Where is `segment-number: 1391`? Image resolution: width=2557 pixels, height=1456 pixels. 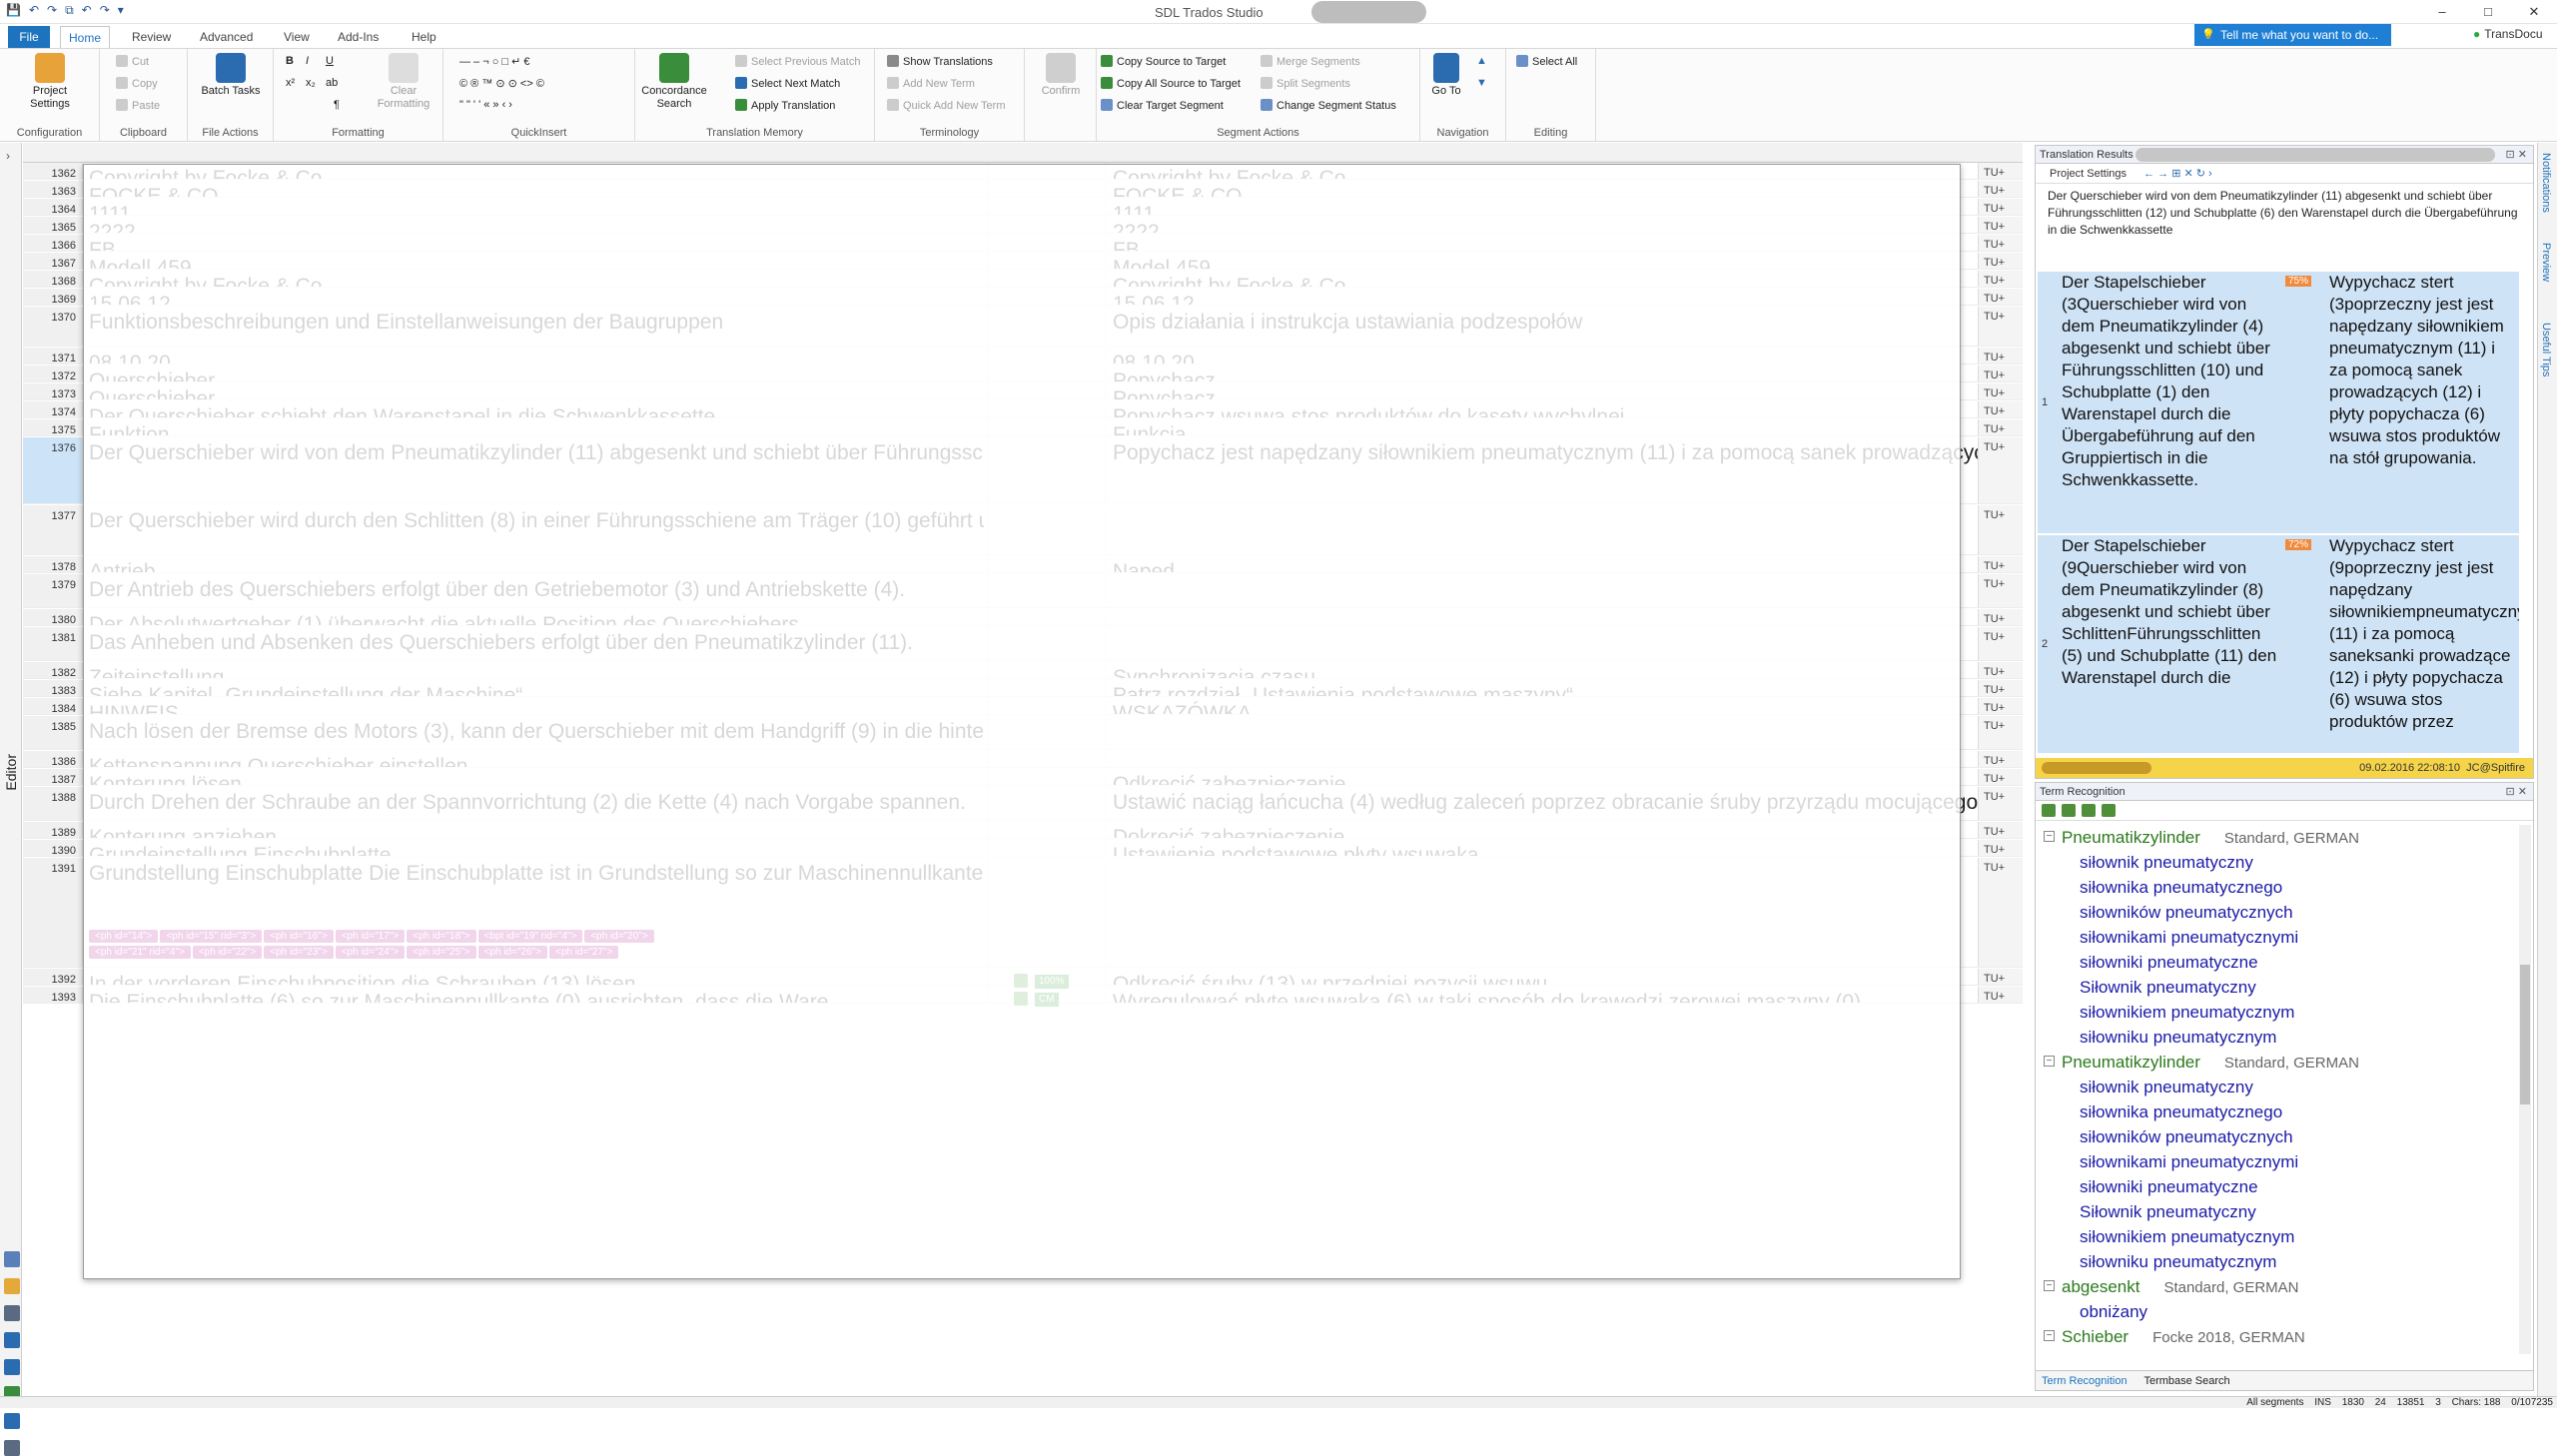 segment-number: 1391 is located at coordinates (53, 912).